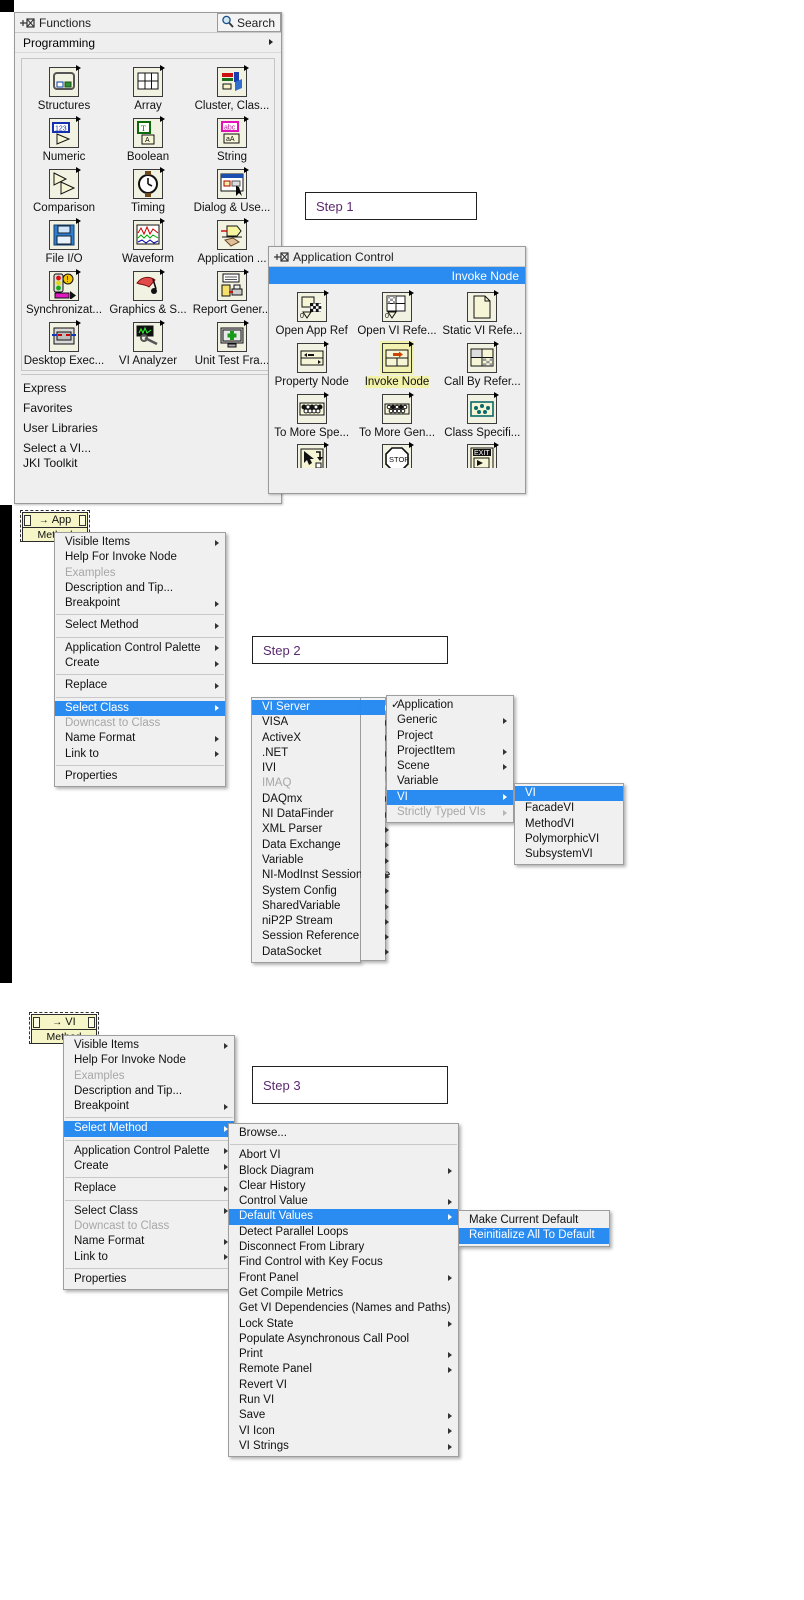 This screenshot has height=1600, width=804. I want to click on menu-item-lock-state: Lock State, so click(343, 1324).